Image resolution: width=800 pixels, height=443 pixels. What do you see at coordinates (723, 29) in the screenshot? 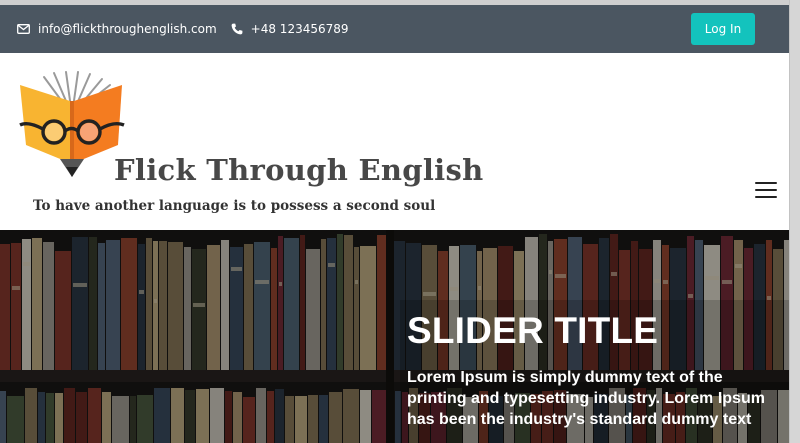
I see `login-button: Log In` at bounding box center [723, 29].